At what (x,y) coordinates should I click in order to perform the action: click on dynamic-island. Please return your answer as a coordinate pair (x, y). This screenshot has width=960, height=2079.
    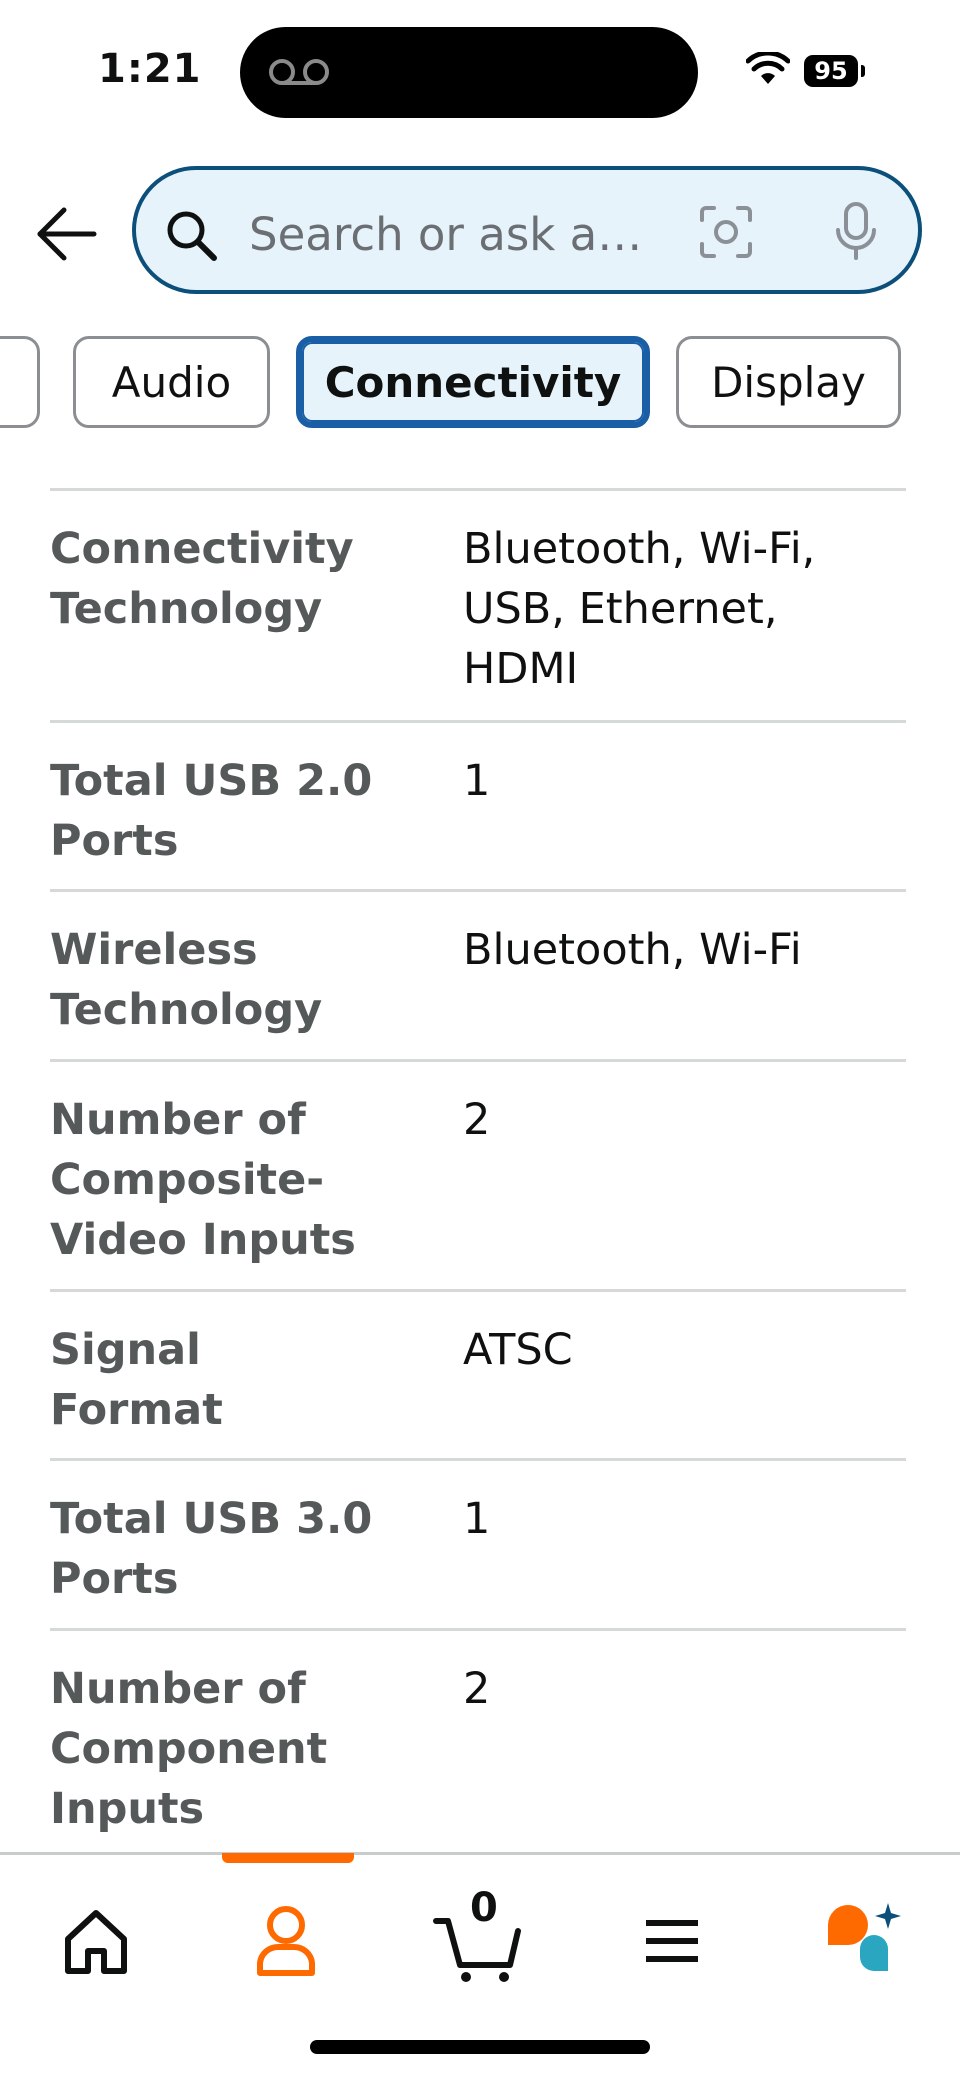
    Looking at the image, I should click on (469, 72).